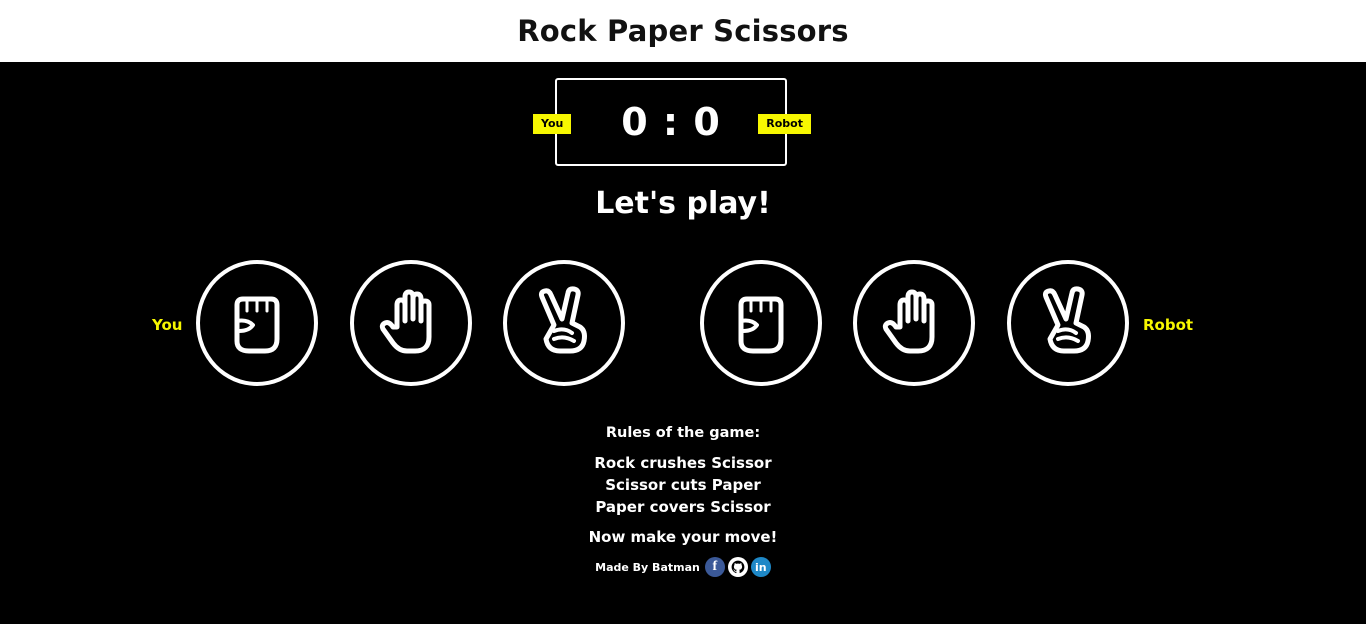  I want to click on rules-heading: Rules of the game:, so click(683, 433).